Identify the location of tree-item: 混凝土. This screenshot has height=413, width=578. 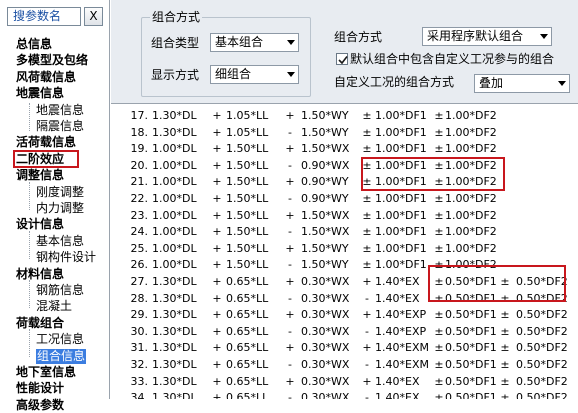
(54, 306).